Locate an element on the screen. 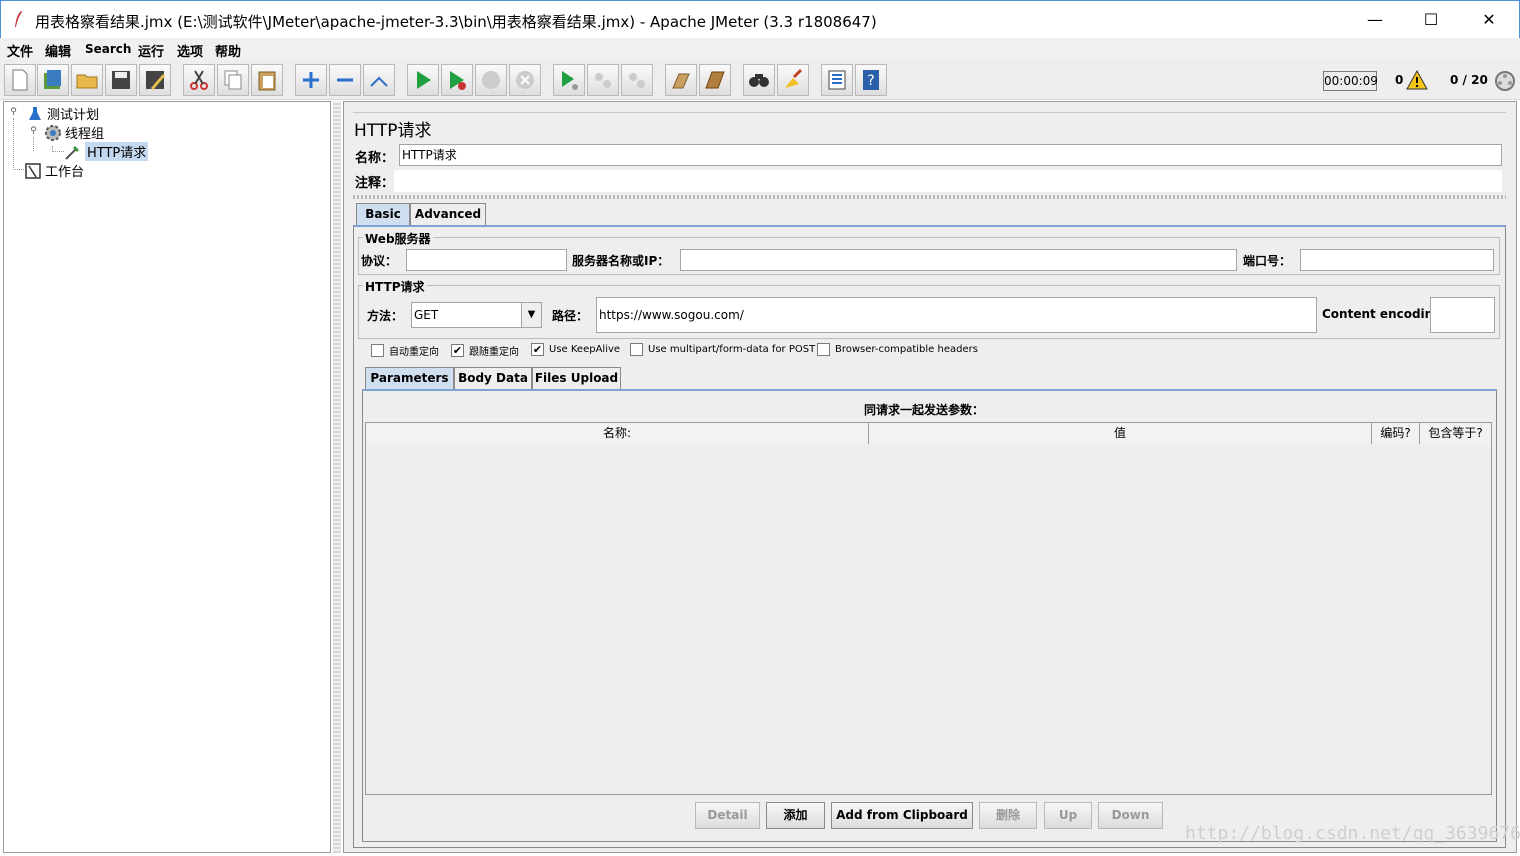  table-header: 名称: 值 编码? 包含等于? is located at coordinates (928, 433).